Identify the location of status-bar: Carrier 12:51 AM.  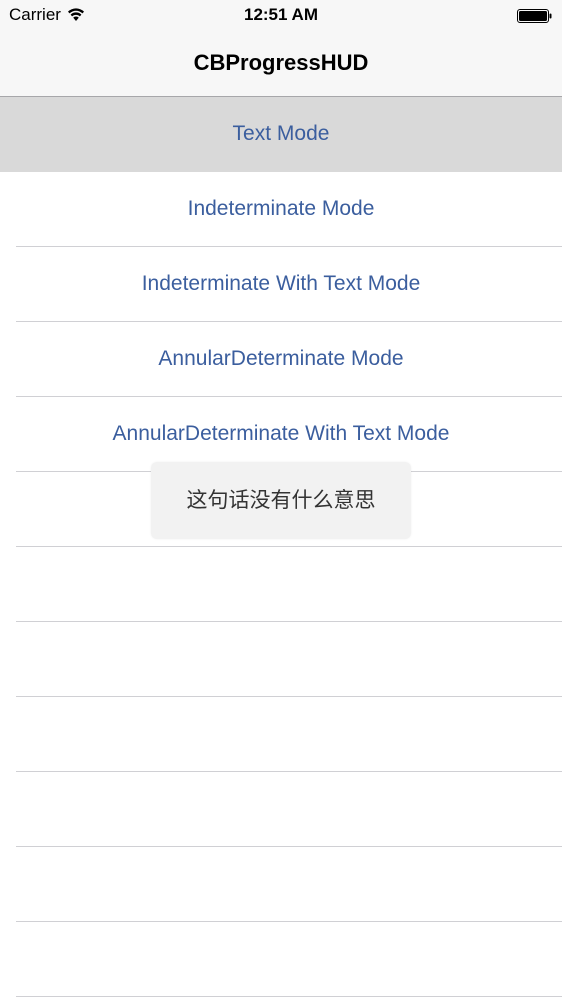
(281, 16).